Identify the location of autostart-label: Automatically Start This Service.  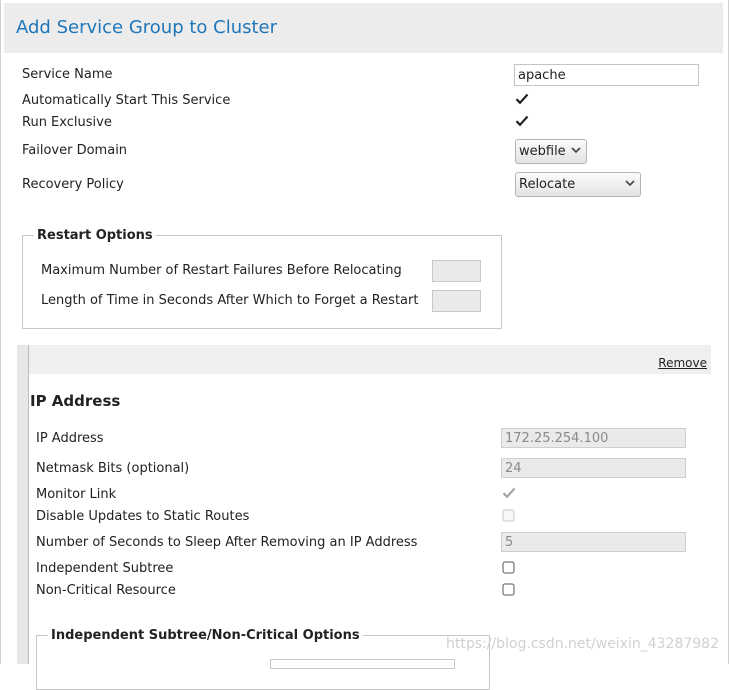
(126, 100).